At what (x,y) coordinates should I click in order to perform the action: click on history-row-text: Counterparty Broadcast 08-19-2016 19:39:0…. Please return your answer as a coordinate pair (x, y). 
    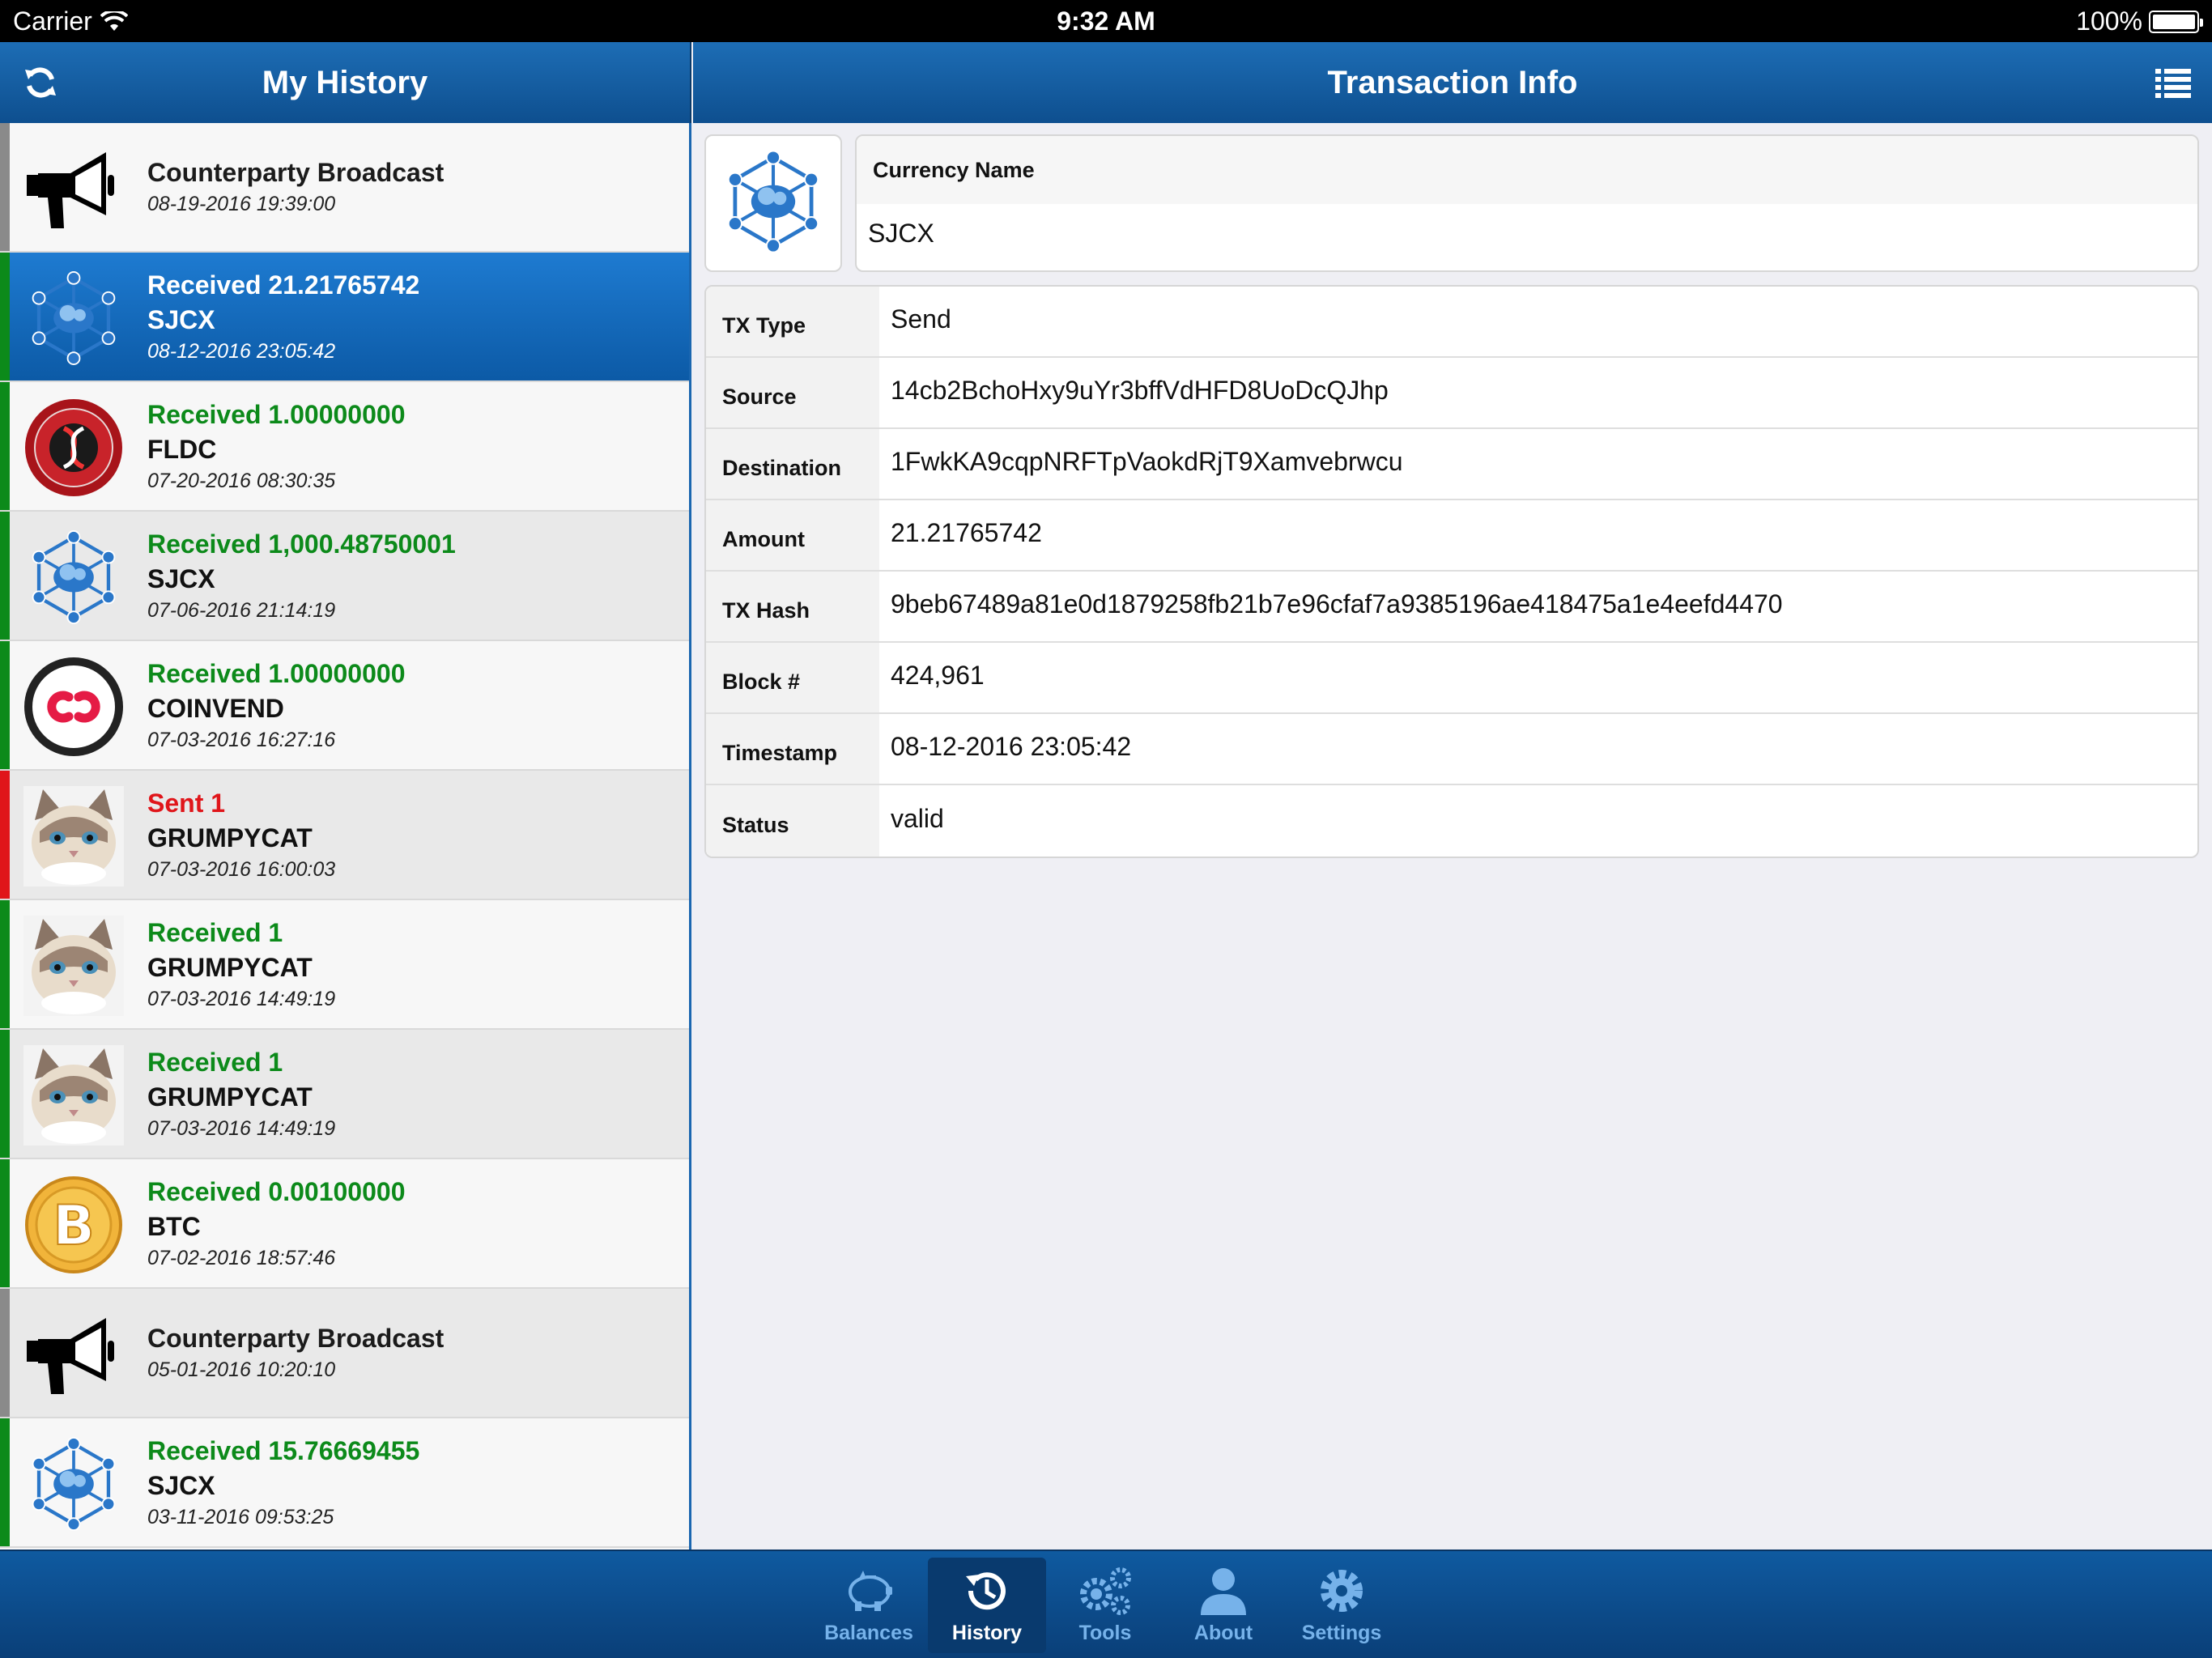
    Looking at the image, I should click on (295, 187).